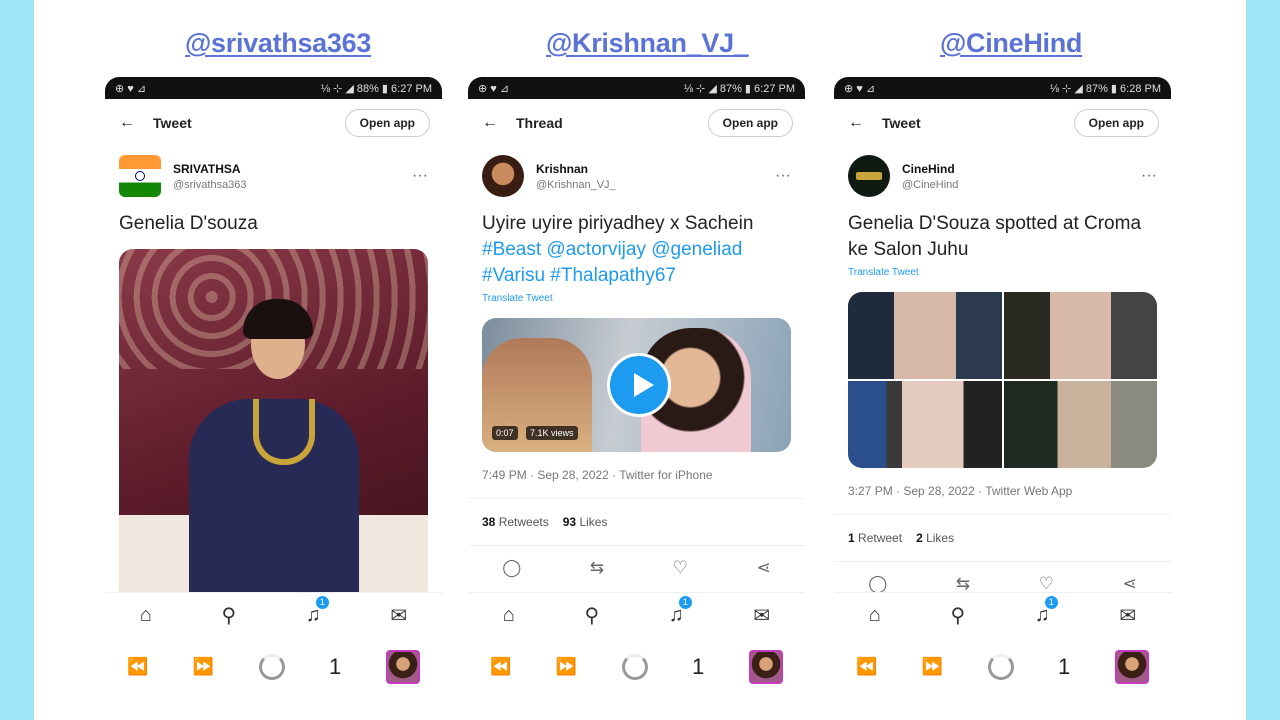 The height and width of the screenshot is (720, 1280). I want to click on tweet-author: SRIVATHSA @srivathsa363 ···, so click(273, 176).